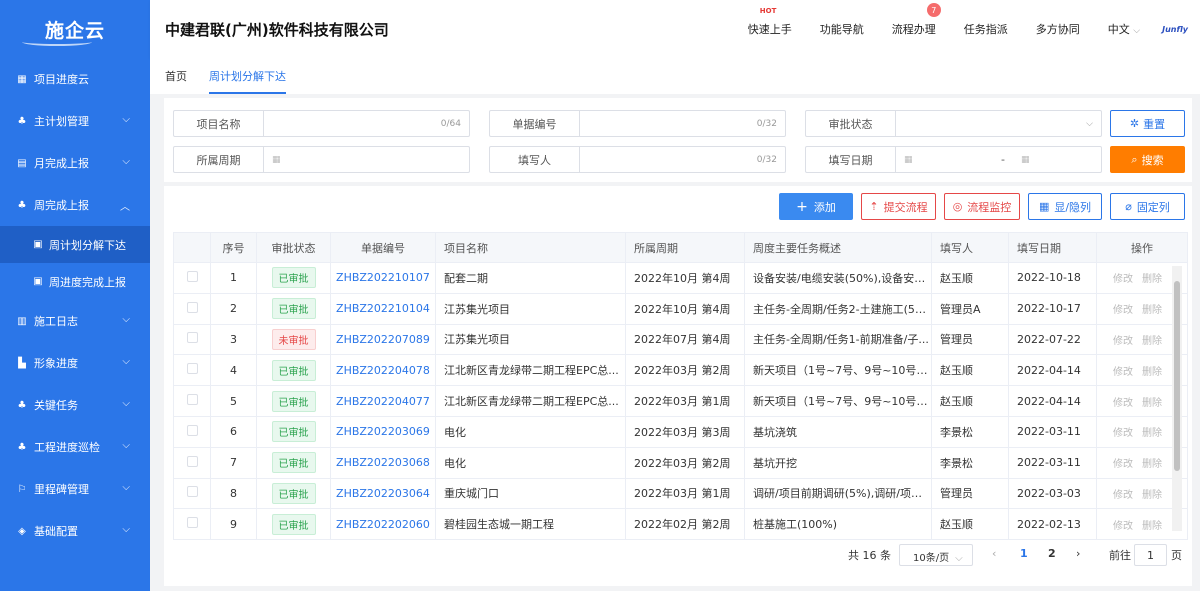 The width and height of the screenshot is (1200, 591). What do you see at coordinates (842, 29) in the screenshot?
I see `nav-function-guide: 功能导航` at bounding box center [842, 29].